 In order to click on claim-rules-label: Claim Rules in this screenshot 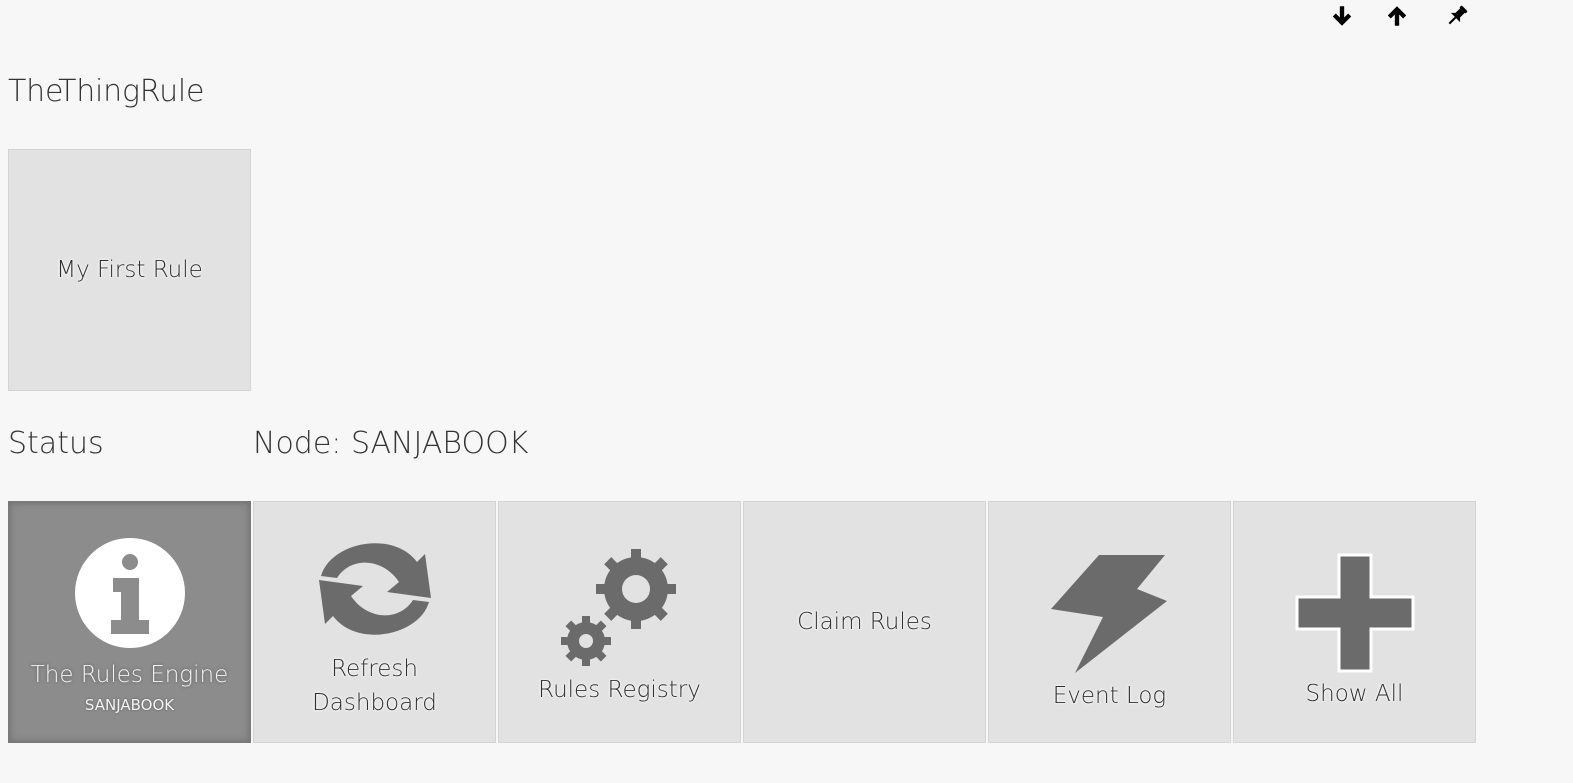, I will do `click(864, 622)`.